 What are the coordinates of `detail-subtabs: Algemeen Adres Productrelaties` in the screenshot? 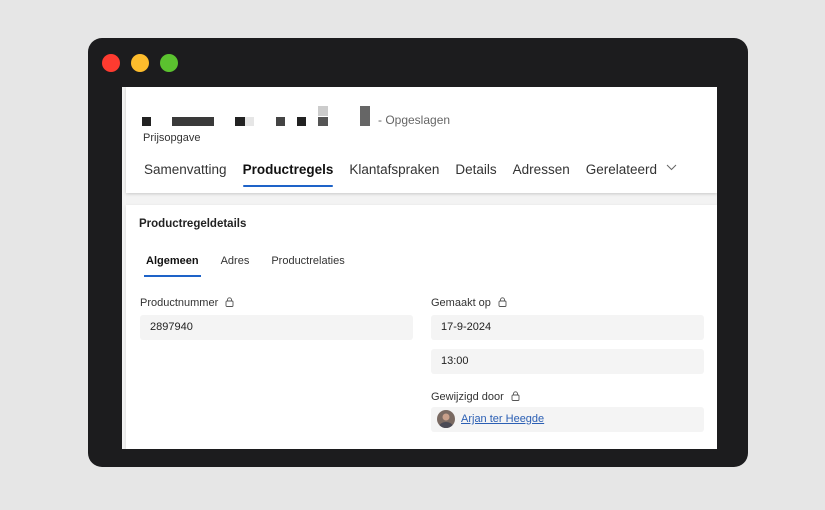 It's located at (244, 266).